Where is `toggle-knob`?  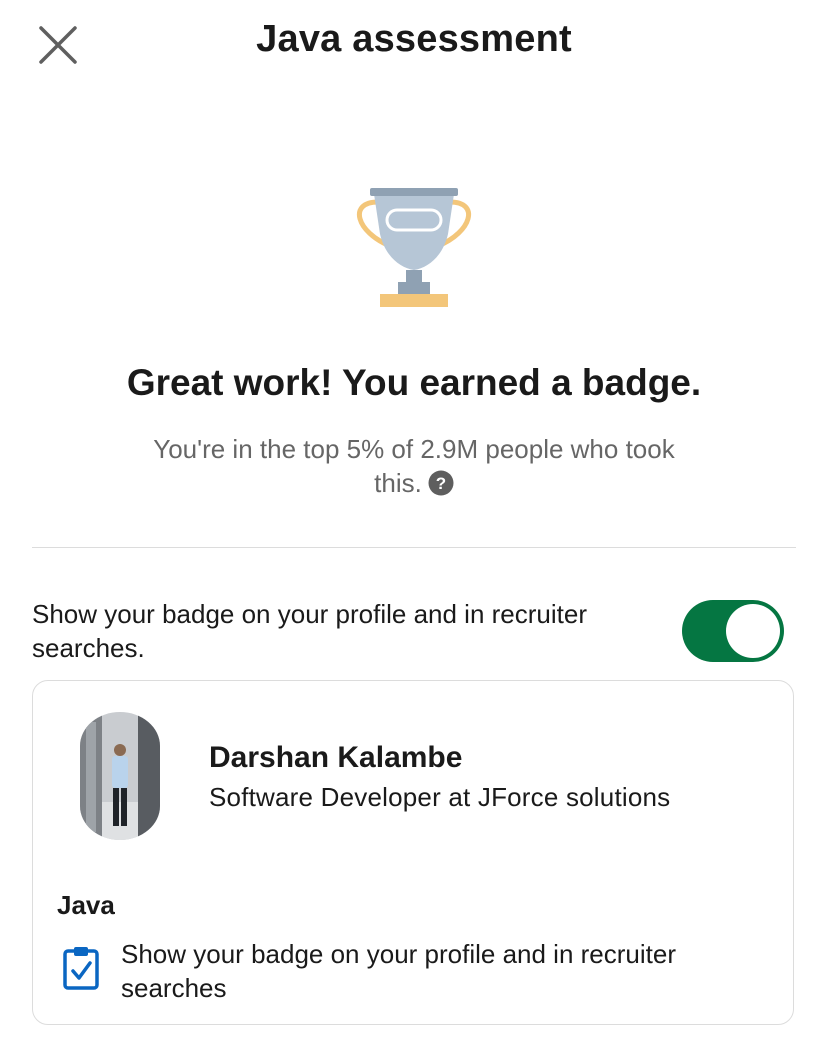 toggle-knob is located at coordinates (753, 631).